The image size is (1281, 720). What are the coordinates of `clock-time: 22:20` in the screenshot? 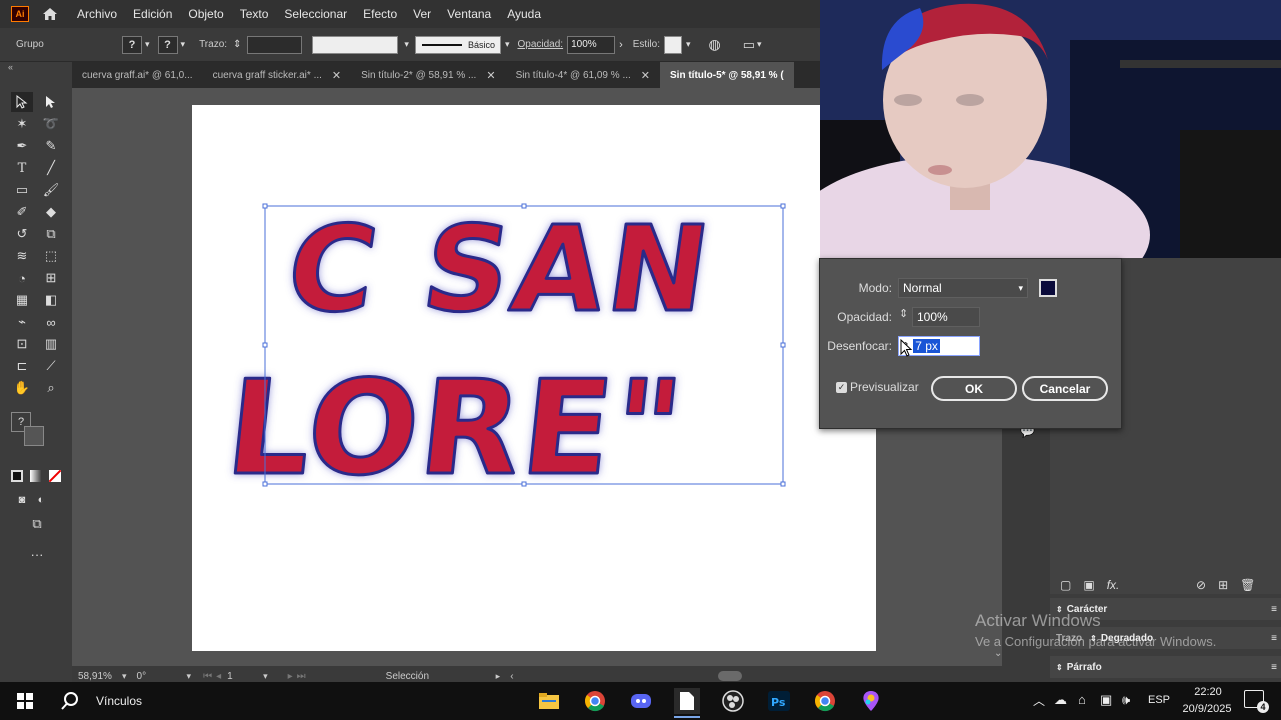 It's located at (1208, 692).